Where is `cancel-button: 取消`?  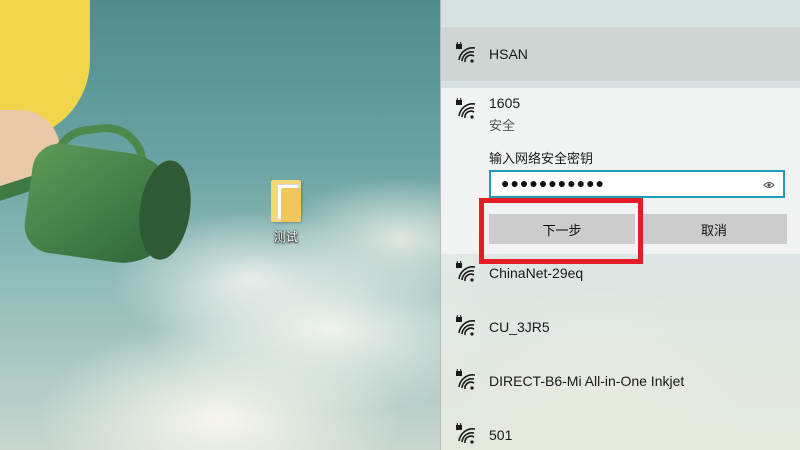 cancel-button: 取消 is located at coordinates (714, 229).